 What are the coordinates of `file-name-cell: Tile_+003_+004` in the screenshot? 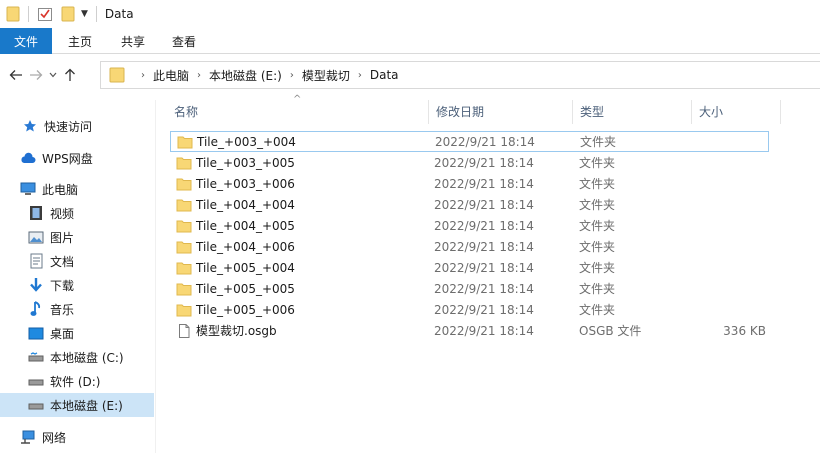 It's located at (236, 142).